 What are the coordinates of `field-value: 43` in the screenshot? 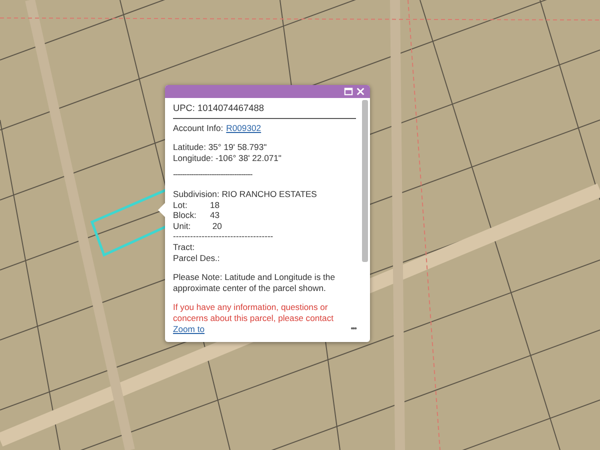 It's located at (215, 215).